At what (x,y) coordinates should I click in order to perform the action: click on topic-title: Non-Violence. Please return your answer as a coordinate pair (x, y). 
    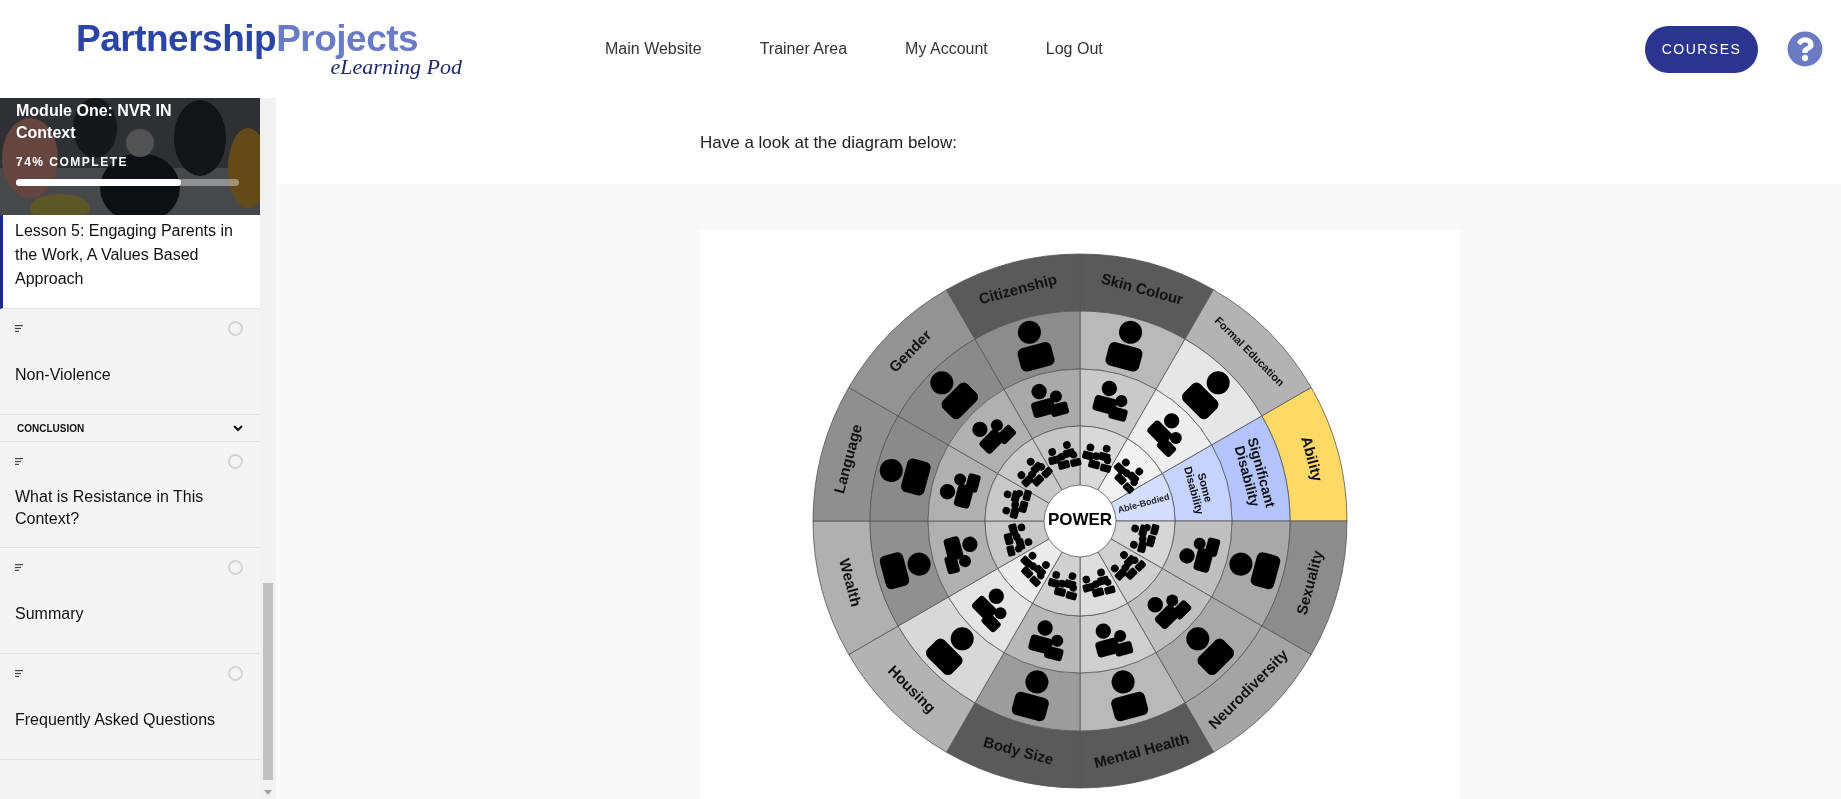
    Looking at the image, I should click on (63, 375).